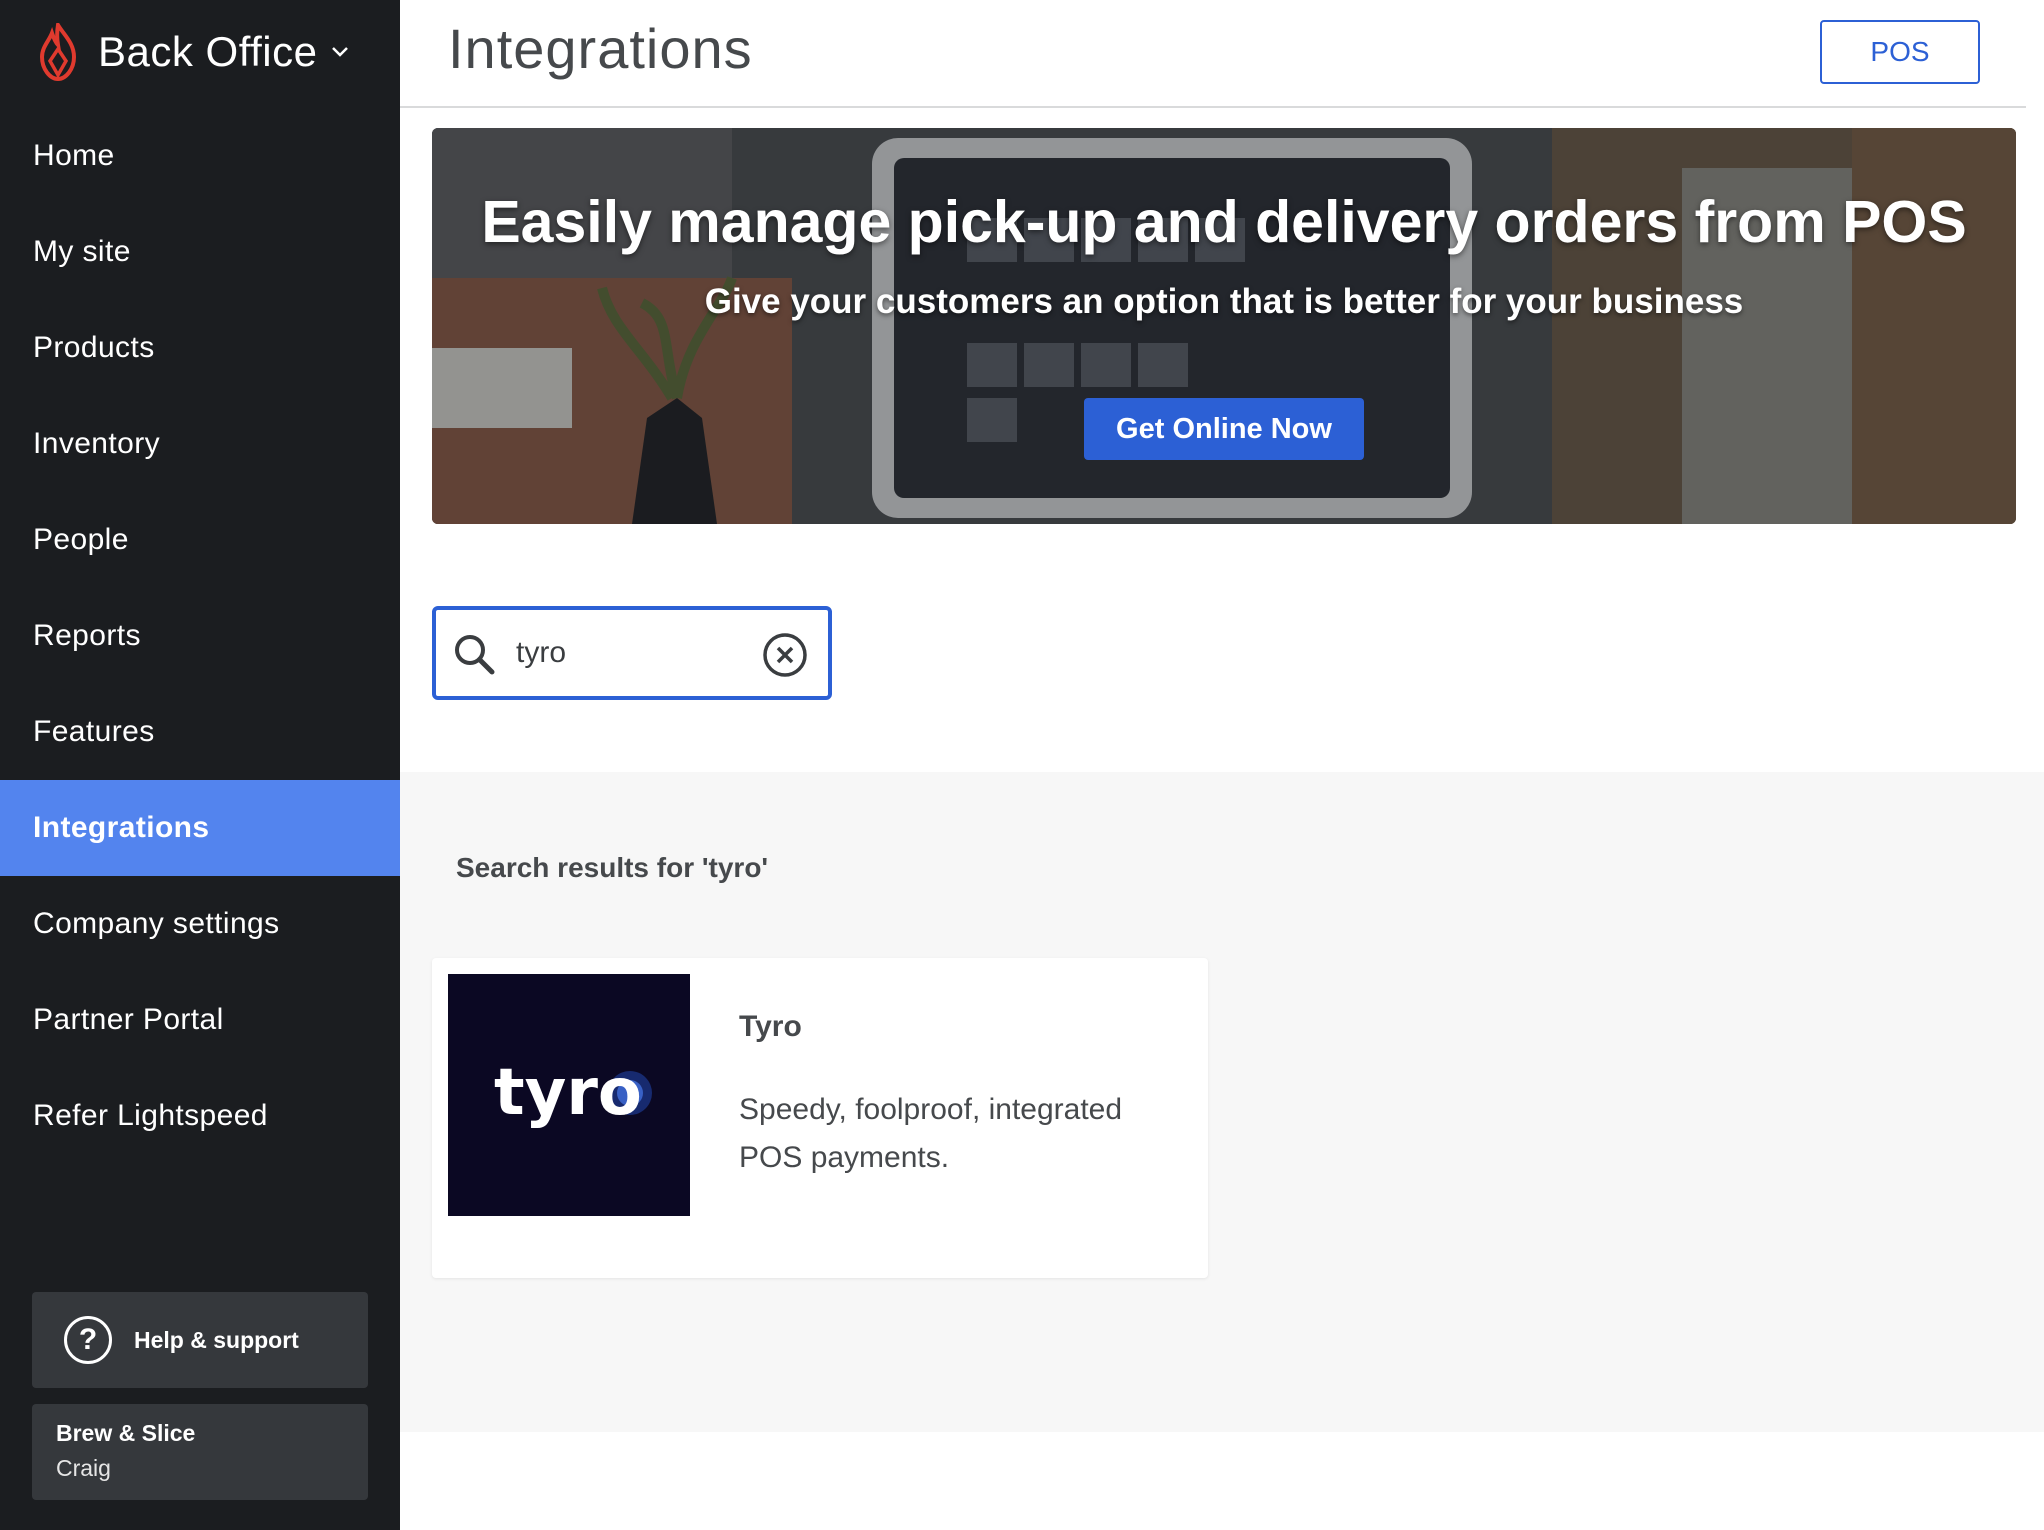 The height and width of the screenshot is (1530, 2044). What do you see at coordinates (150, 1115) in the screenshot?
I see `sidebar-item-label: Refer Lightspeed` at bounding box center [150, 1115].